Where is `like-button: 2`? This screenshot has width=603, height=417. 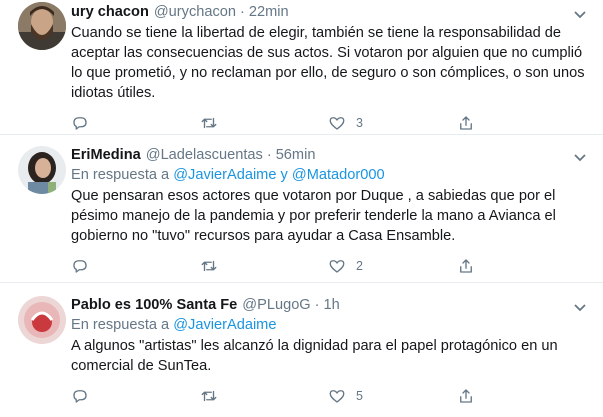 like-button: 2 is located at coordinates (392, 266).